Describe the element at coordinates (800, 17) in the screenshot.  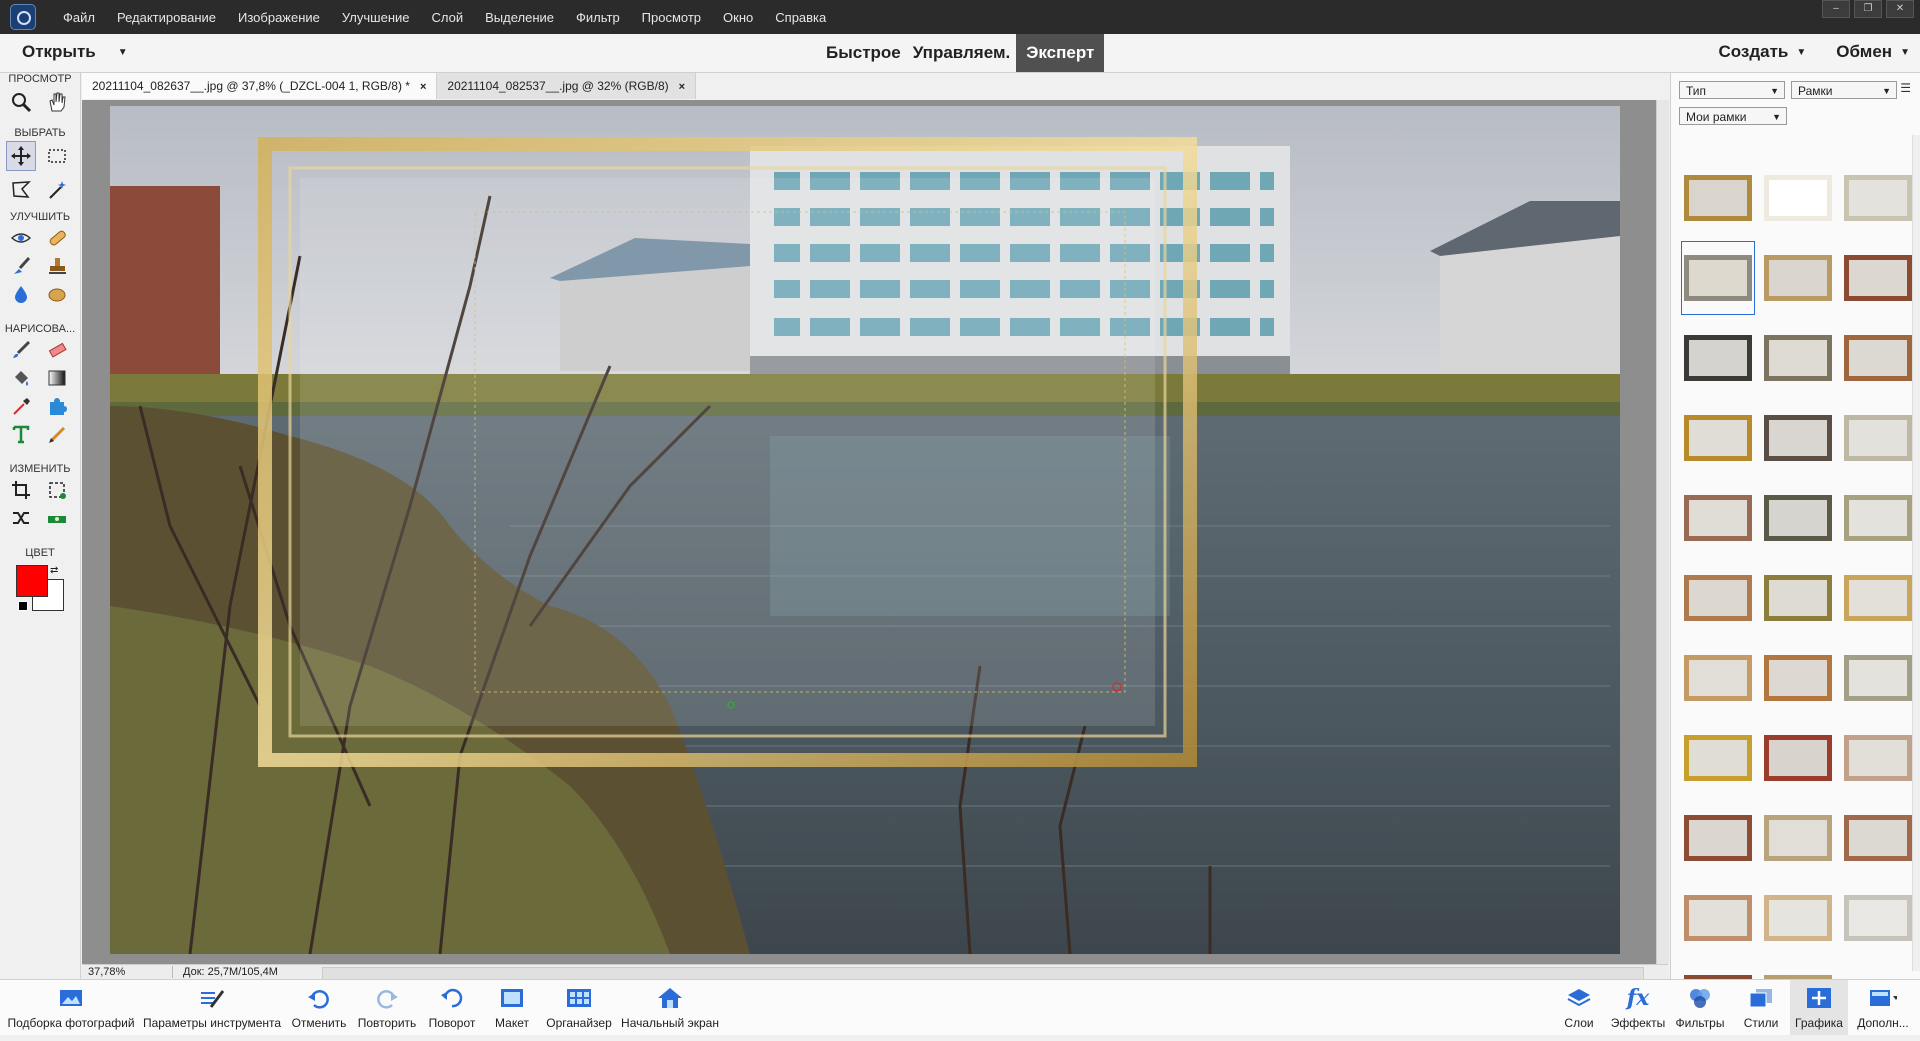
I see `menu-help: Справка` at that location.